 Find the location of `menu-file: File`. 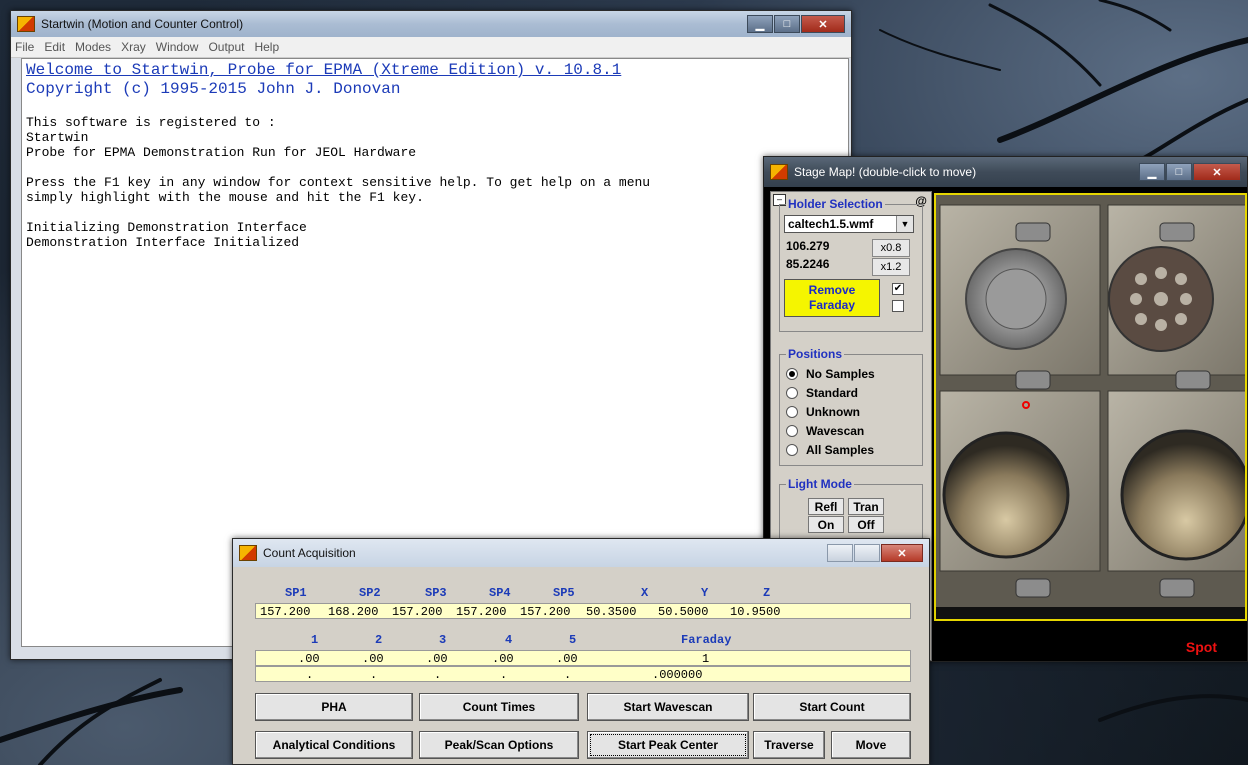

menu-file: File is located at coordinates (24, 47).